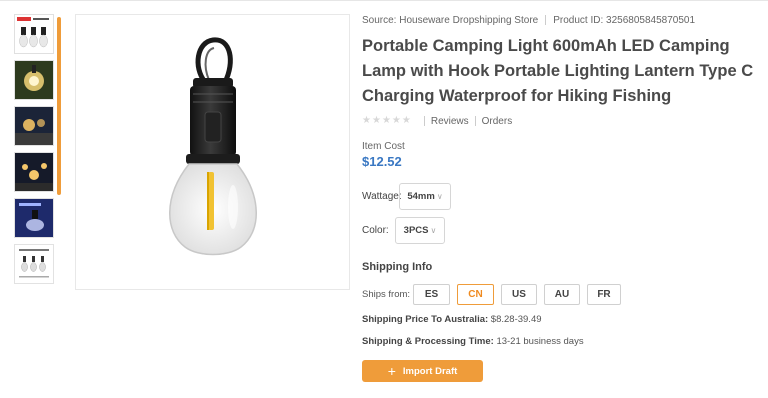 The height and width of the screenshot is (398, 768). Describe the element at coordinates (425, 319) in the screenshot. I see `shipping-price-label: Shipping Price To Australia:` at that location.